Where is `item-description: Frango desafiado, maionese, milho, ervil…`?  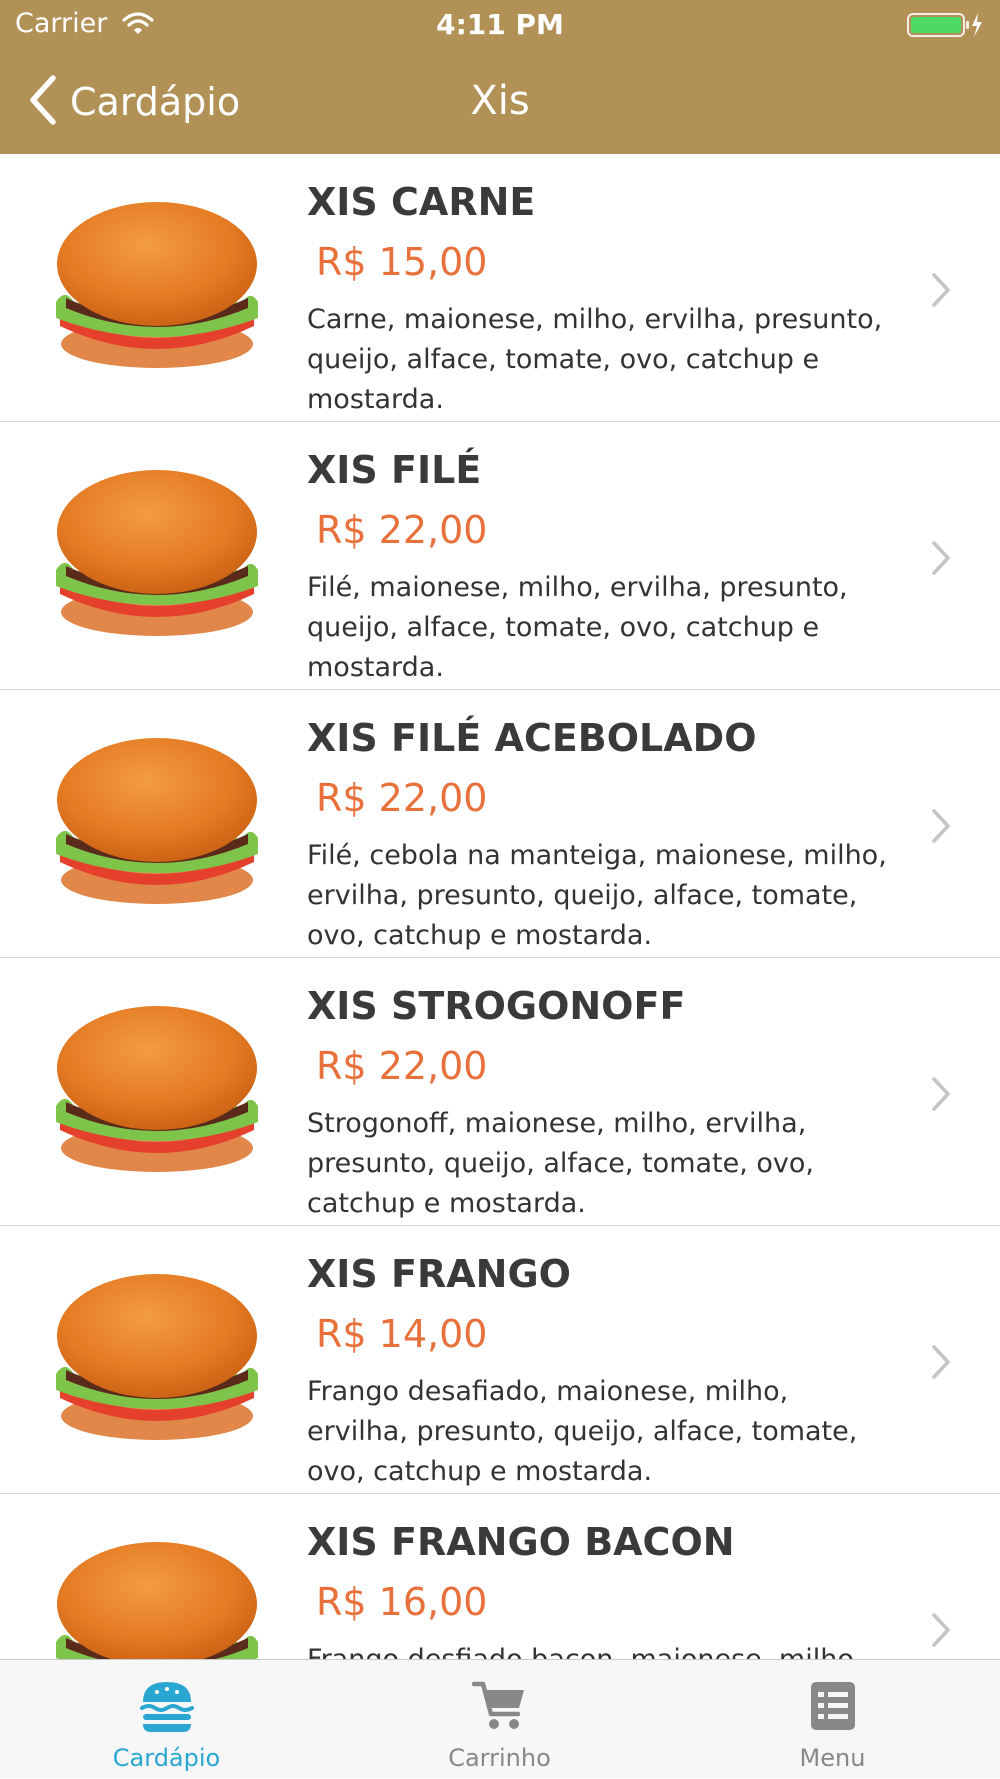
item-description: Frango desafiado, maionese, milho, ervil… is located at coordinates (582, 1431).